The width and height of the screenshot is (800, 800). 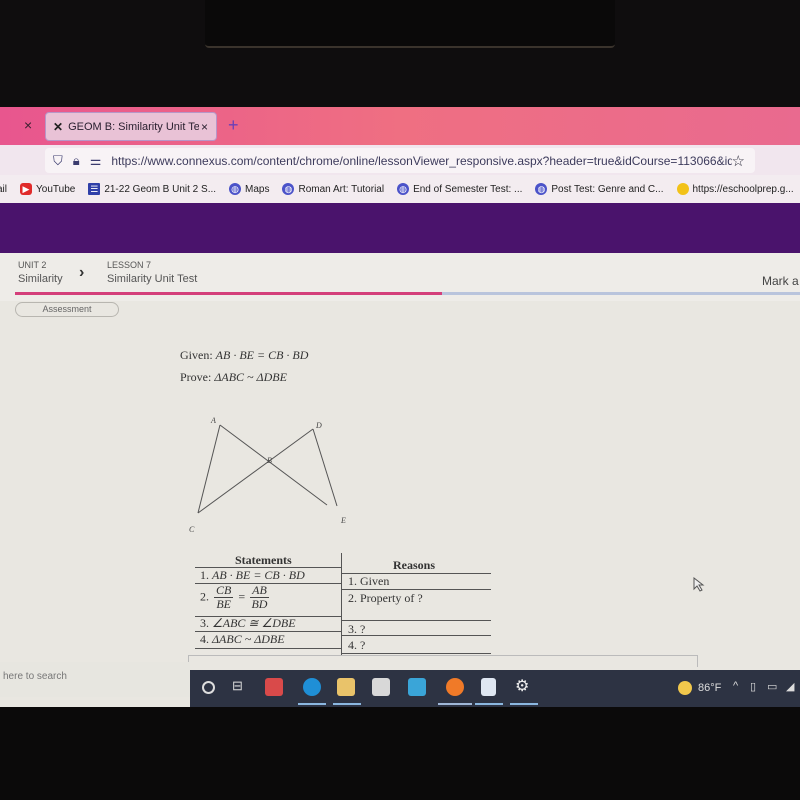 I want to click on document-app-icon, so click(x=488, y=687).